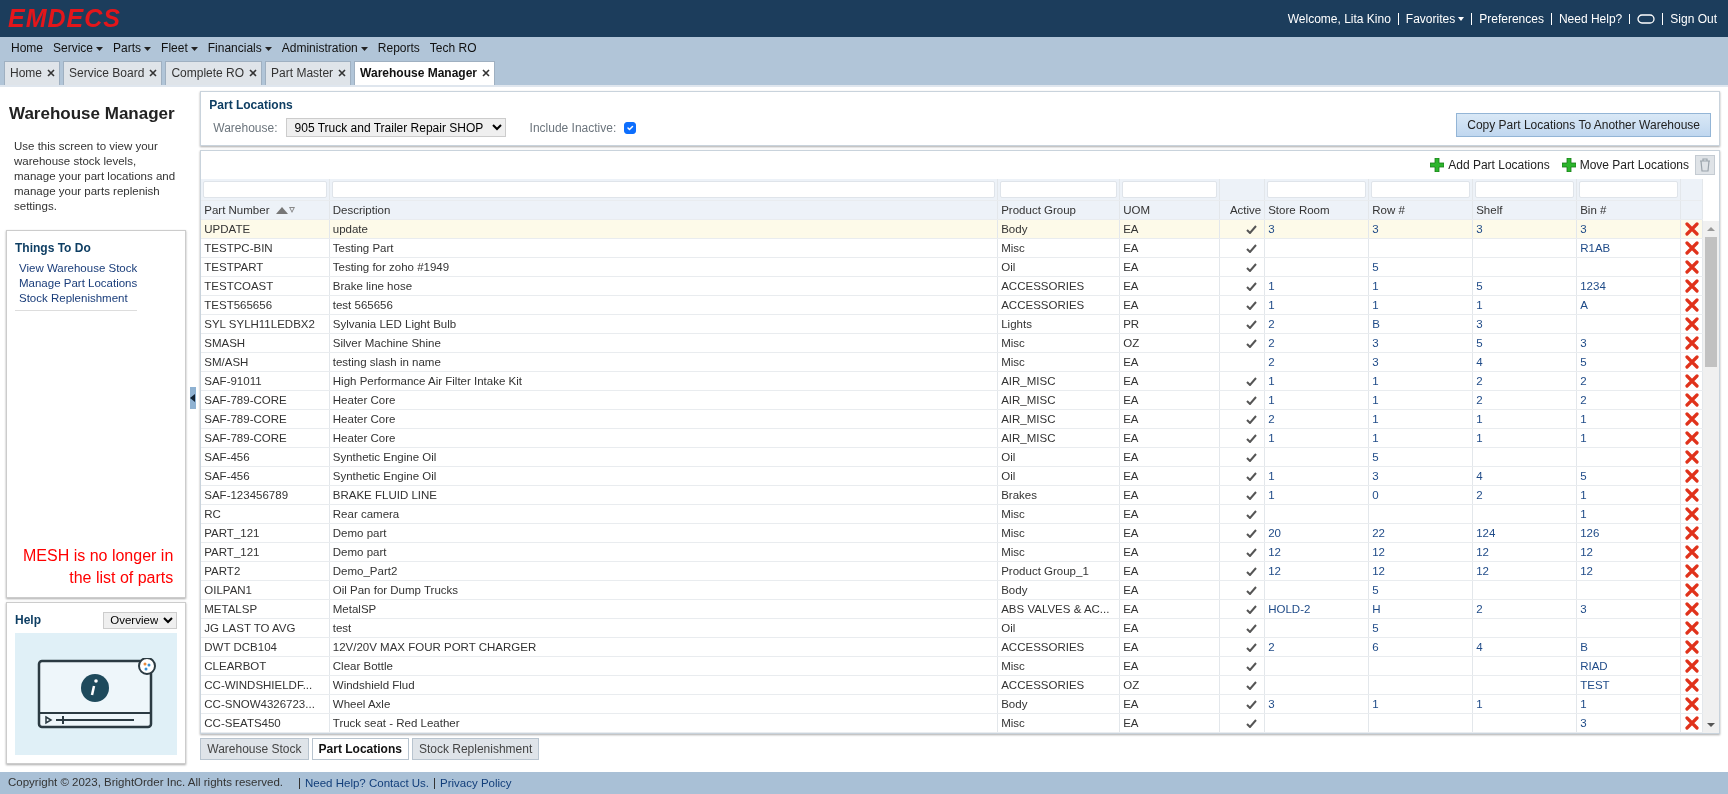  What do you see at coordinates (78, 283) in the screenshot?
I see `todo-link: Manage Part Locations` at bounding box center [78, 283].